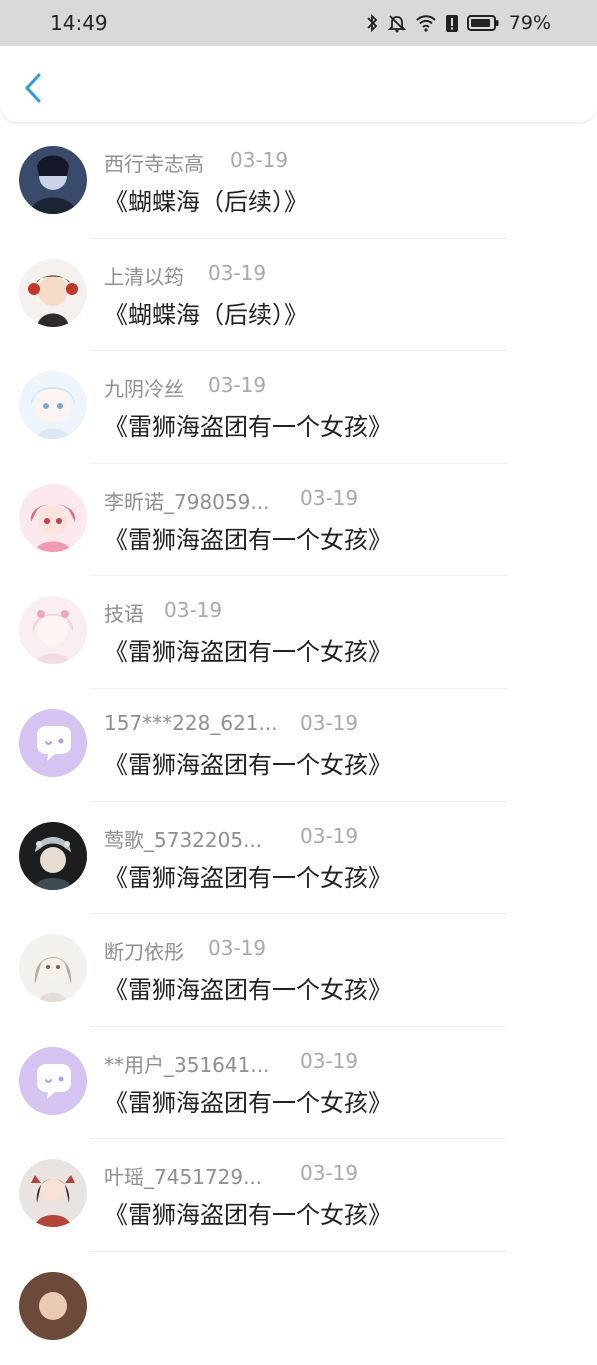 Image resolution: width=597 pixels, height=1365 pixels. What do you see at coordinates (144, 275) in the screenshot?
I see `username: 上清以筠` at bounding box center [144, 275].